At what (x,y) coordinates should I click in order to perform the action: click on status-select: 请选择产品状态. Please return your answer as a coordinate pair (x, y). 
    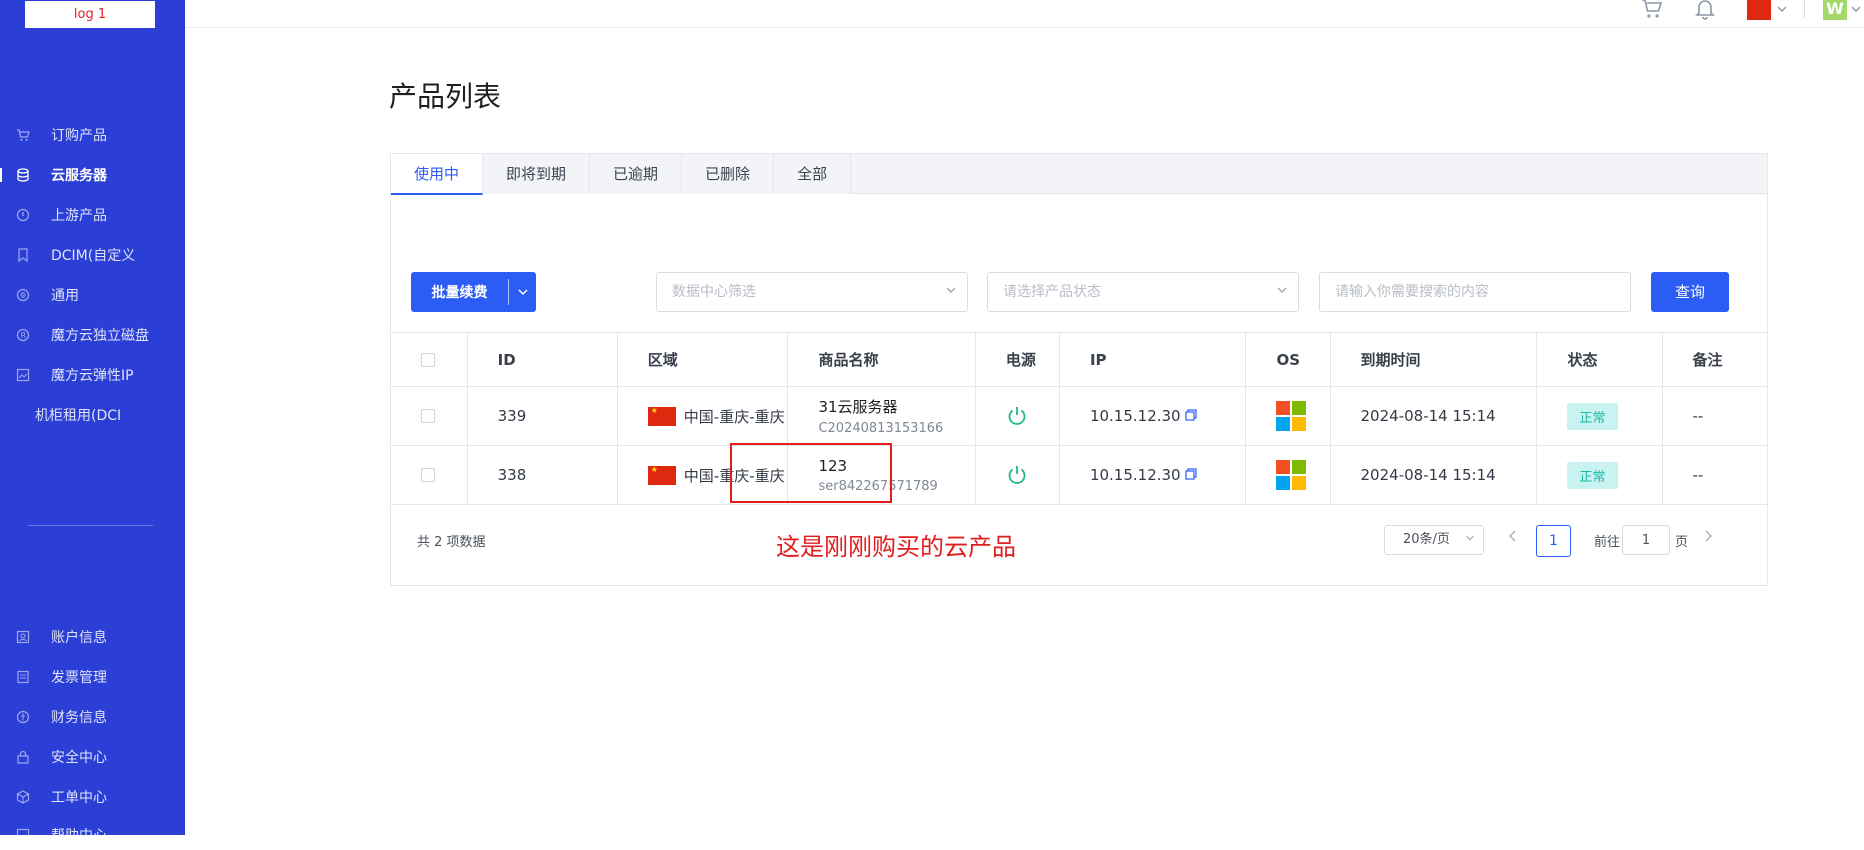
    Looking at the image, I should click on (1143, 292).